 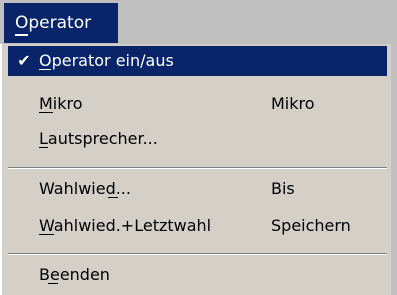 I want to click on checkmark-icon: ✔, so click(x=24, y=60).